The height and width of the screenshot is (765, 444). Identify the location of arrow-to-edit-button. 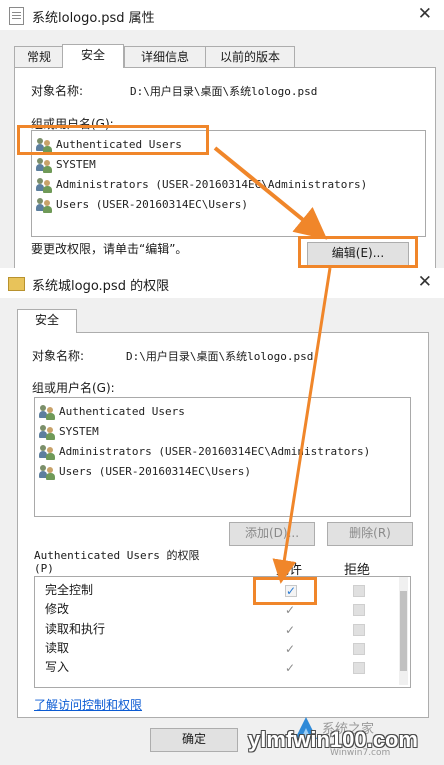
(270, 193).